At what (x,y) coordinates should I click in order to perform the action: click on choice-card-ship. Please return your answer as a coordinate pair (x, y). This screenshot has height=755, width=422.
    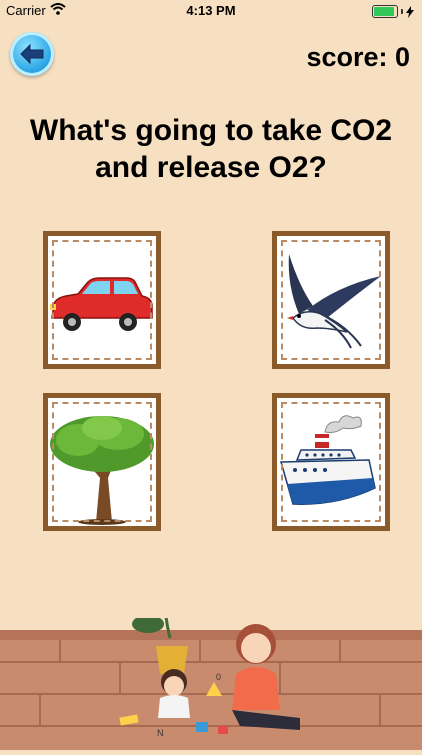
    Looking at the image, I should click on (331, 462).